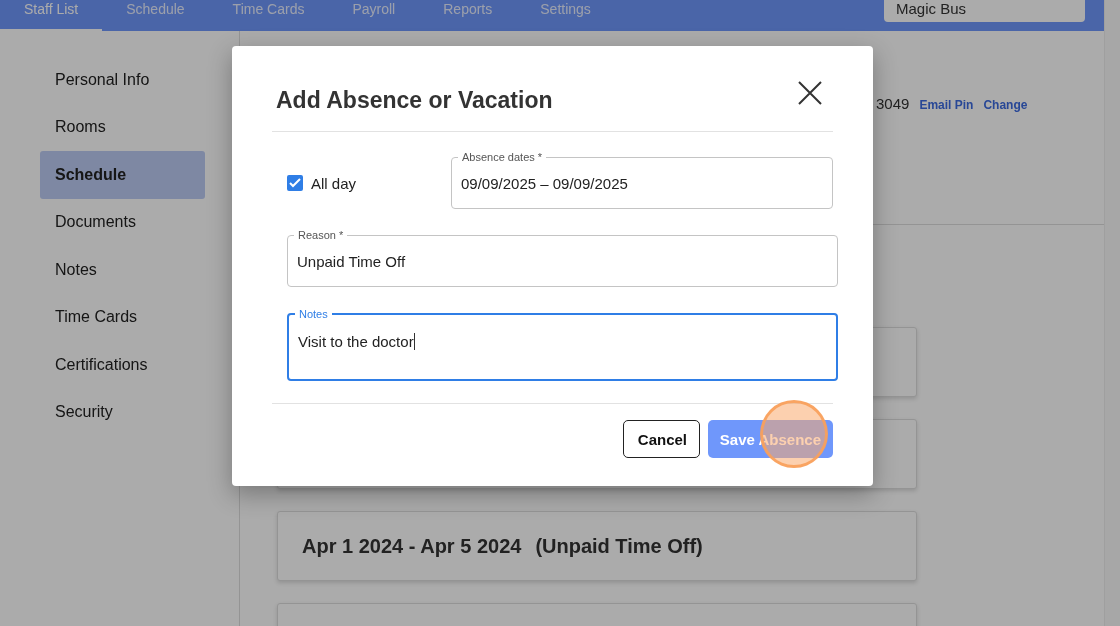 Image resolution: width=1120 pixels, height=626 pixels. What do you see at coordinates (1005, 105) in the screenshot?
I see `link: Change` at bounding box center [1005, 105].